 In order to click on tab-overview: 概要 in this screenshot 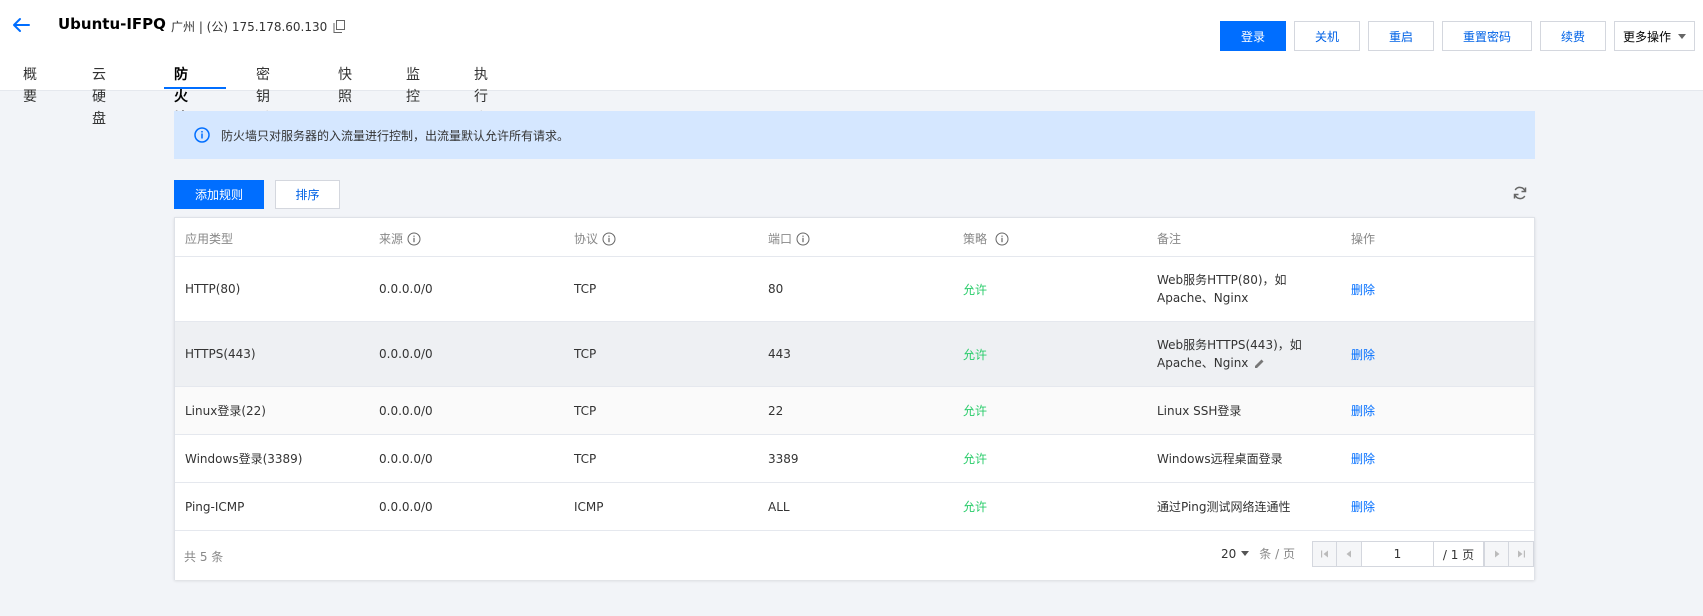, I will do `click(30, 84)`.